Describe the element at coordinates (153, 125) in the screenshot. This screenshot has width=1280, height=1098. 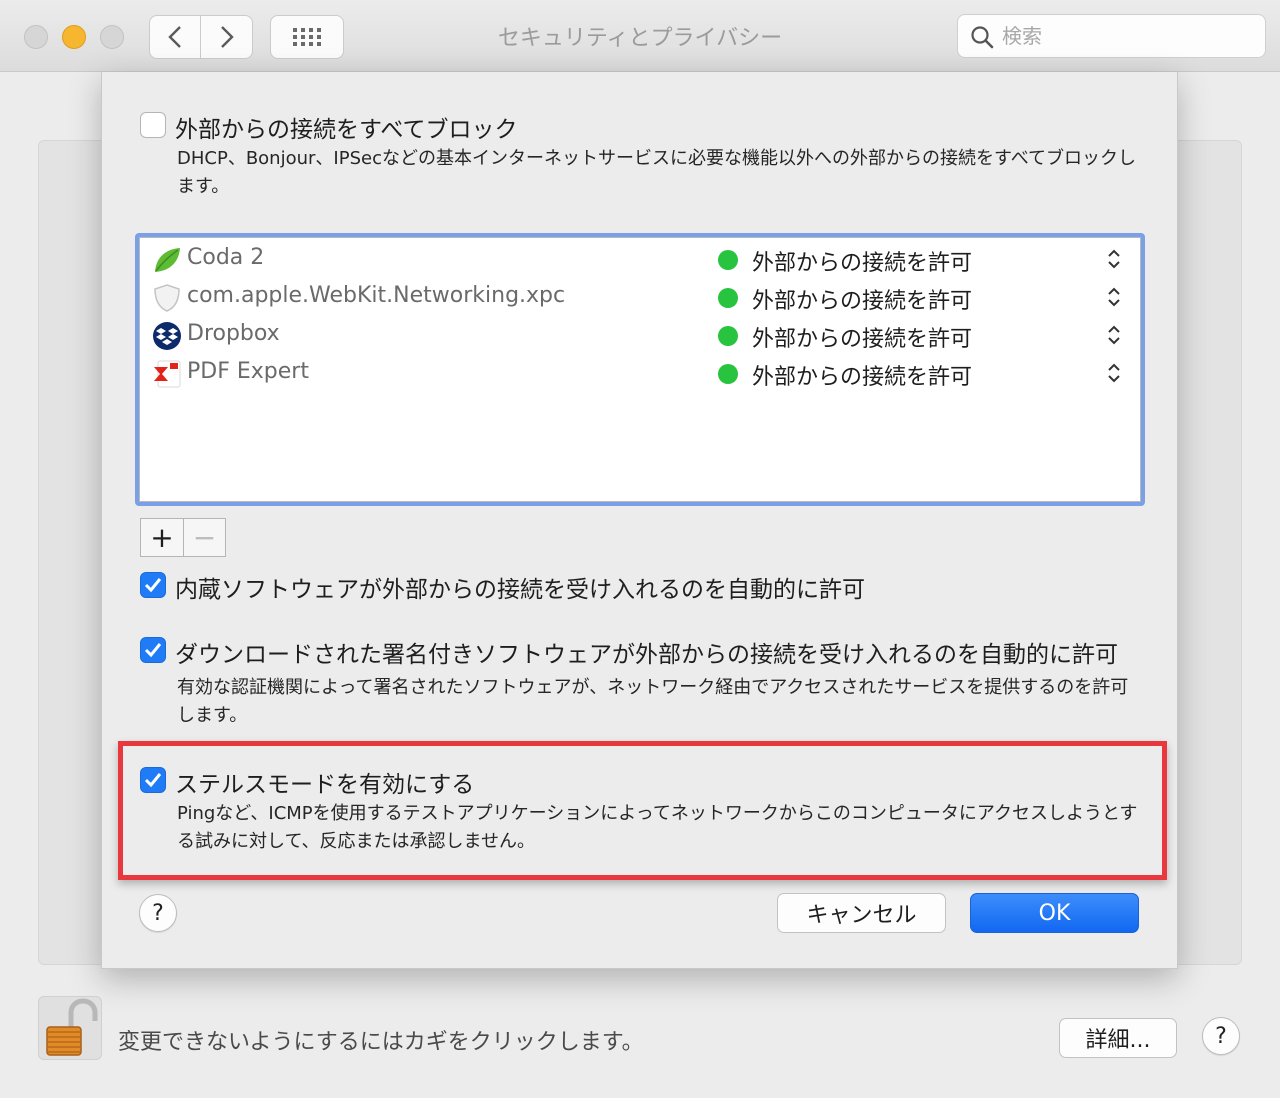
I see `block-all-checkbox` at that location.